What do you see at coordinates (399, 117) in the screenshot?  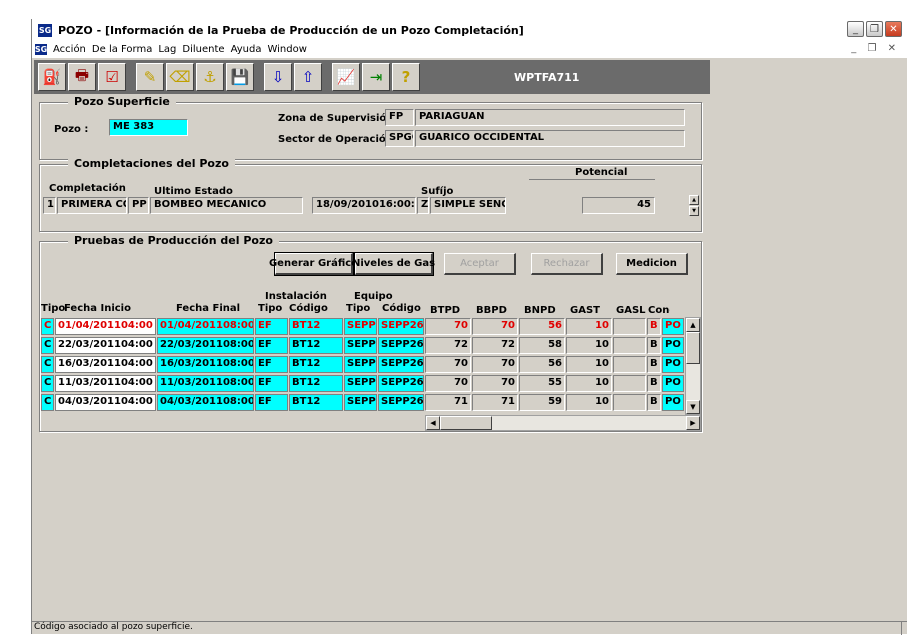 I see `zona-code-field: FP` at bounding box center [399, 117].